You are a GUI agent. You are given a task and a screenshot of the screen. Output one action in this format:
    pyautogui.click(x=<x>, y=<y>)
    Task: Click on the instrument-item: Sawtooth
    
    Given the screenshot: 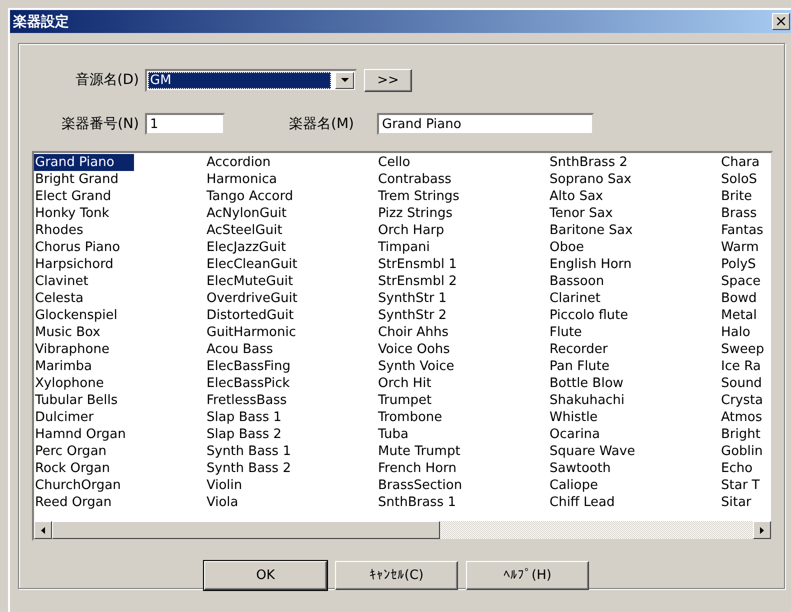 What is the action you would take?
    pyautogui.click(x=589, y=468)
    